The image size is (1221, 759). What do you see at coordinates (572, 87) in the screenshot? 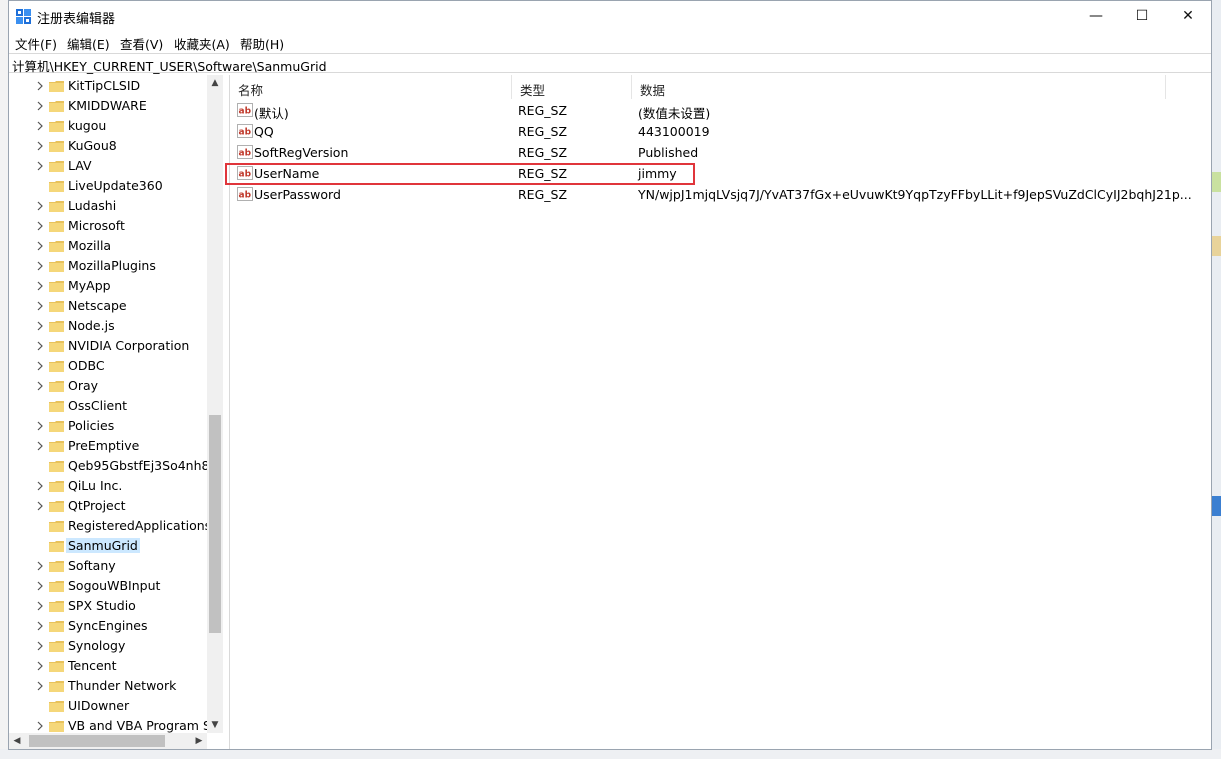
I see `column-header-type: 类型` at bounding box center [572, 87].